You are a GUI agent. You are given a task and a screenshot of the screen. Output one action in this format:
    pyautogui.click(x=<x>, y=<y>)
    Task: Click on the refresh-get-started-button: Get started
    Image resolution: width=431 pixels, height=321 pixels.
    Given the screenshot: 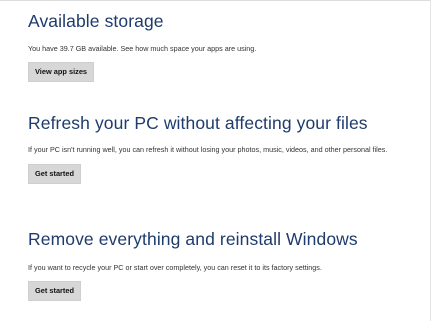 What is the action you would take?
    pyautogui.click(x=55, y=173)
    